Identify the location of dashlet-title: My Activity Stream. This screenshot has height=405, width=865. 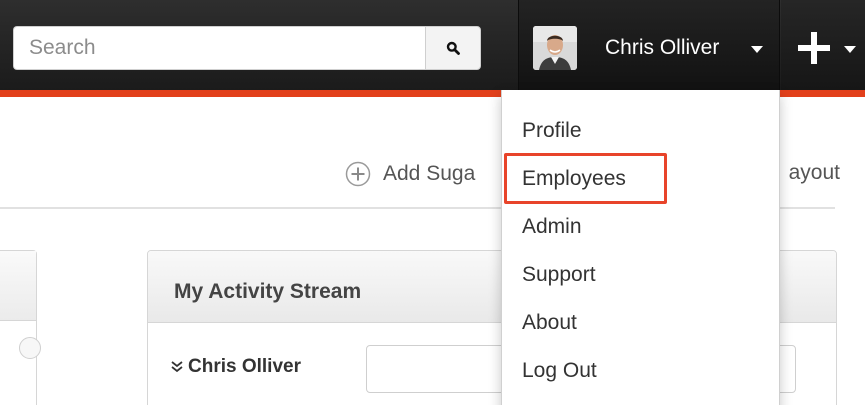
(268, 291).